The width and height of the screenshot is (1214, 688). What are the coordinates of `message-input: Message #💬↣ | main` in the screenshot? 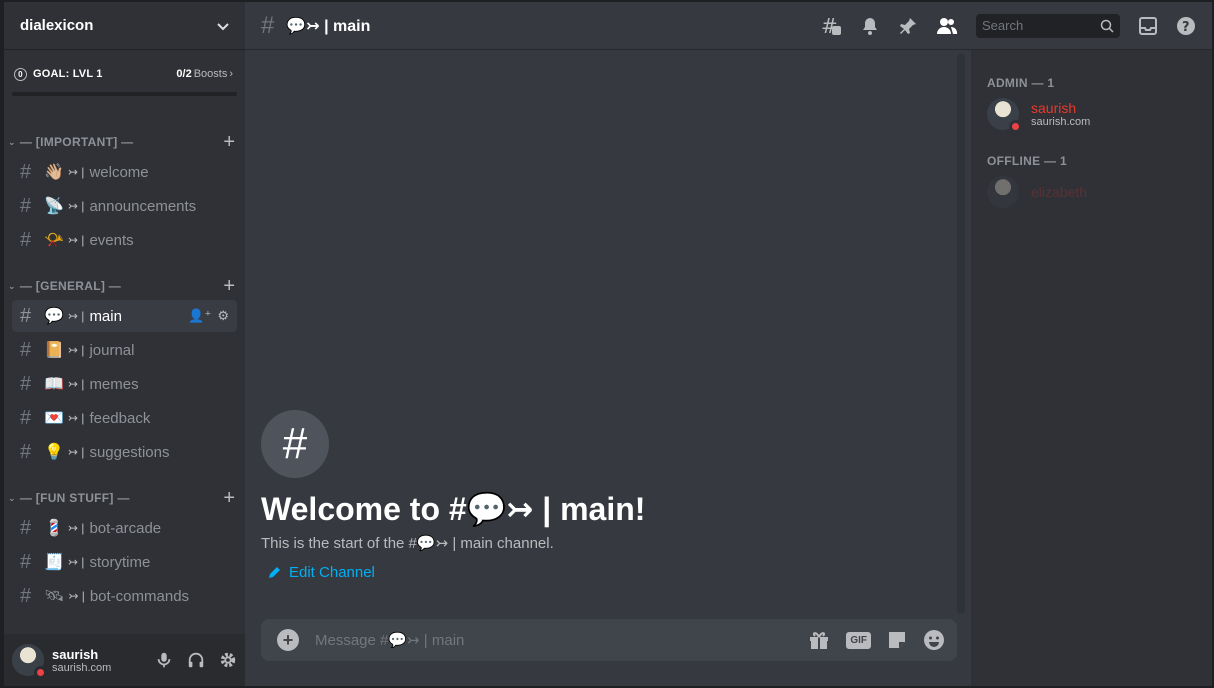 It's located at (389, 640).